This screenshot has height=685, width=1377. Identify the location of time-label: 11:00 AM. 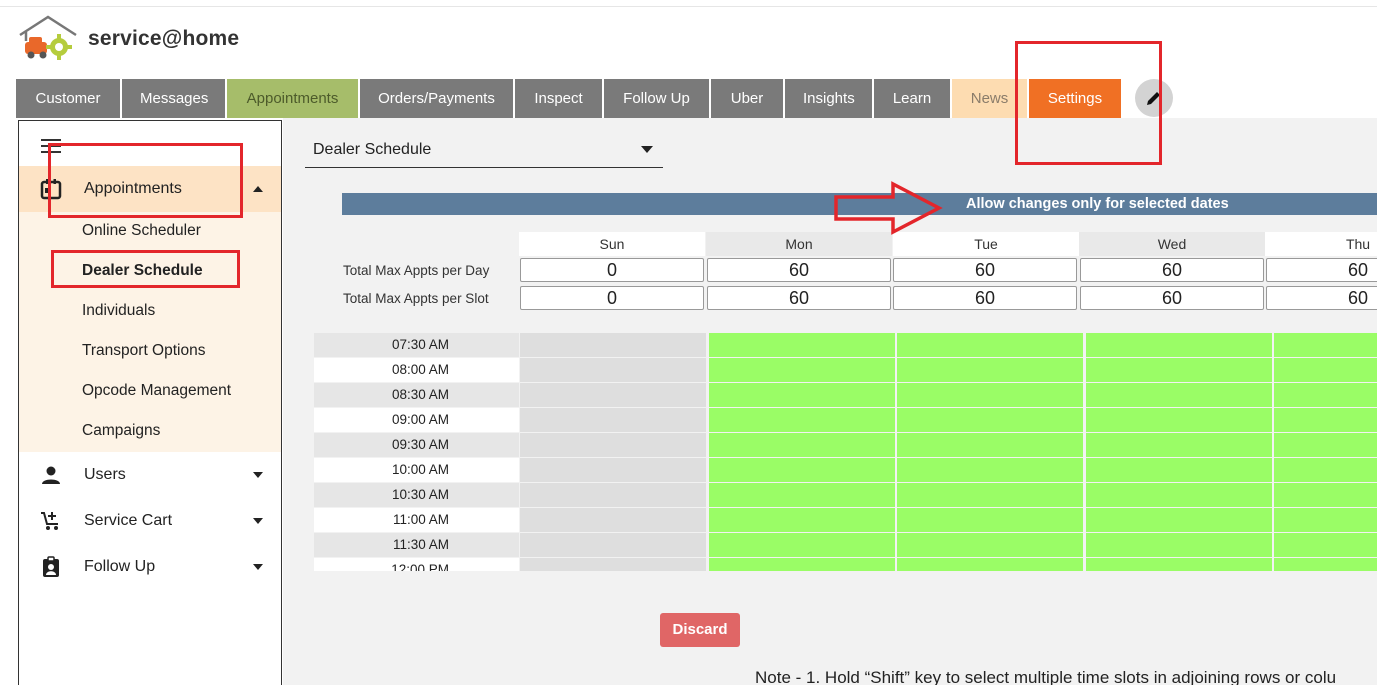
(416, 520).